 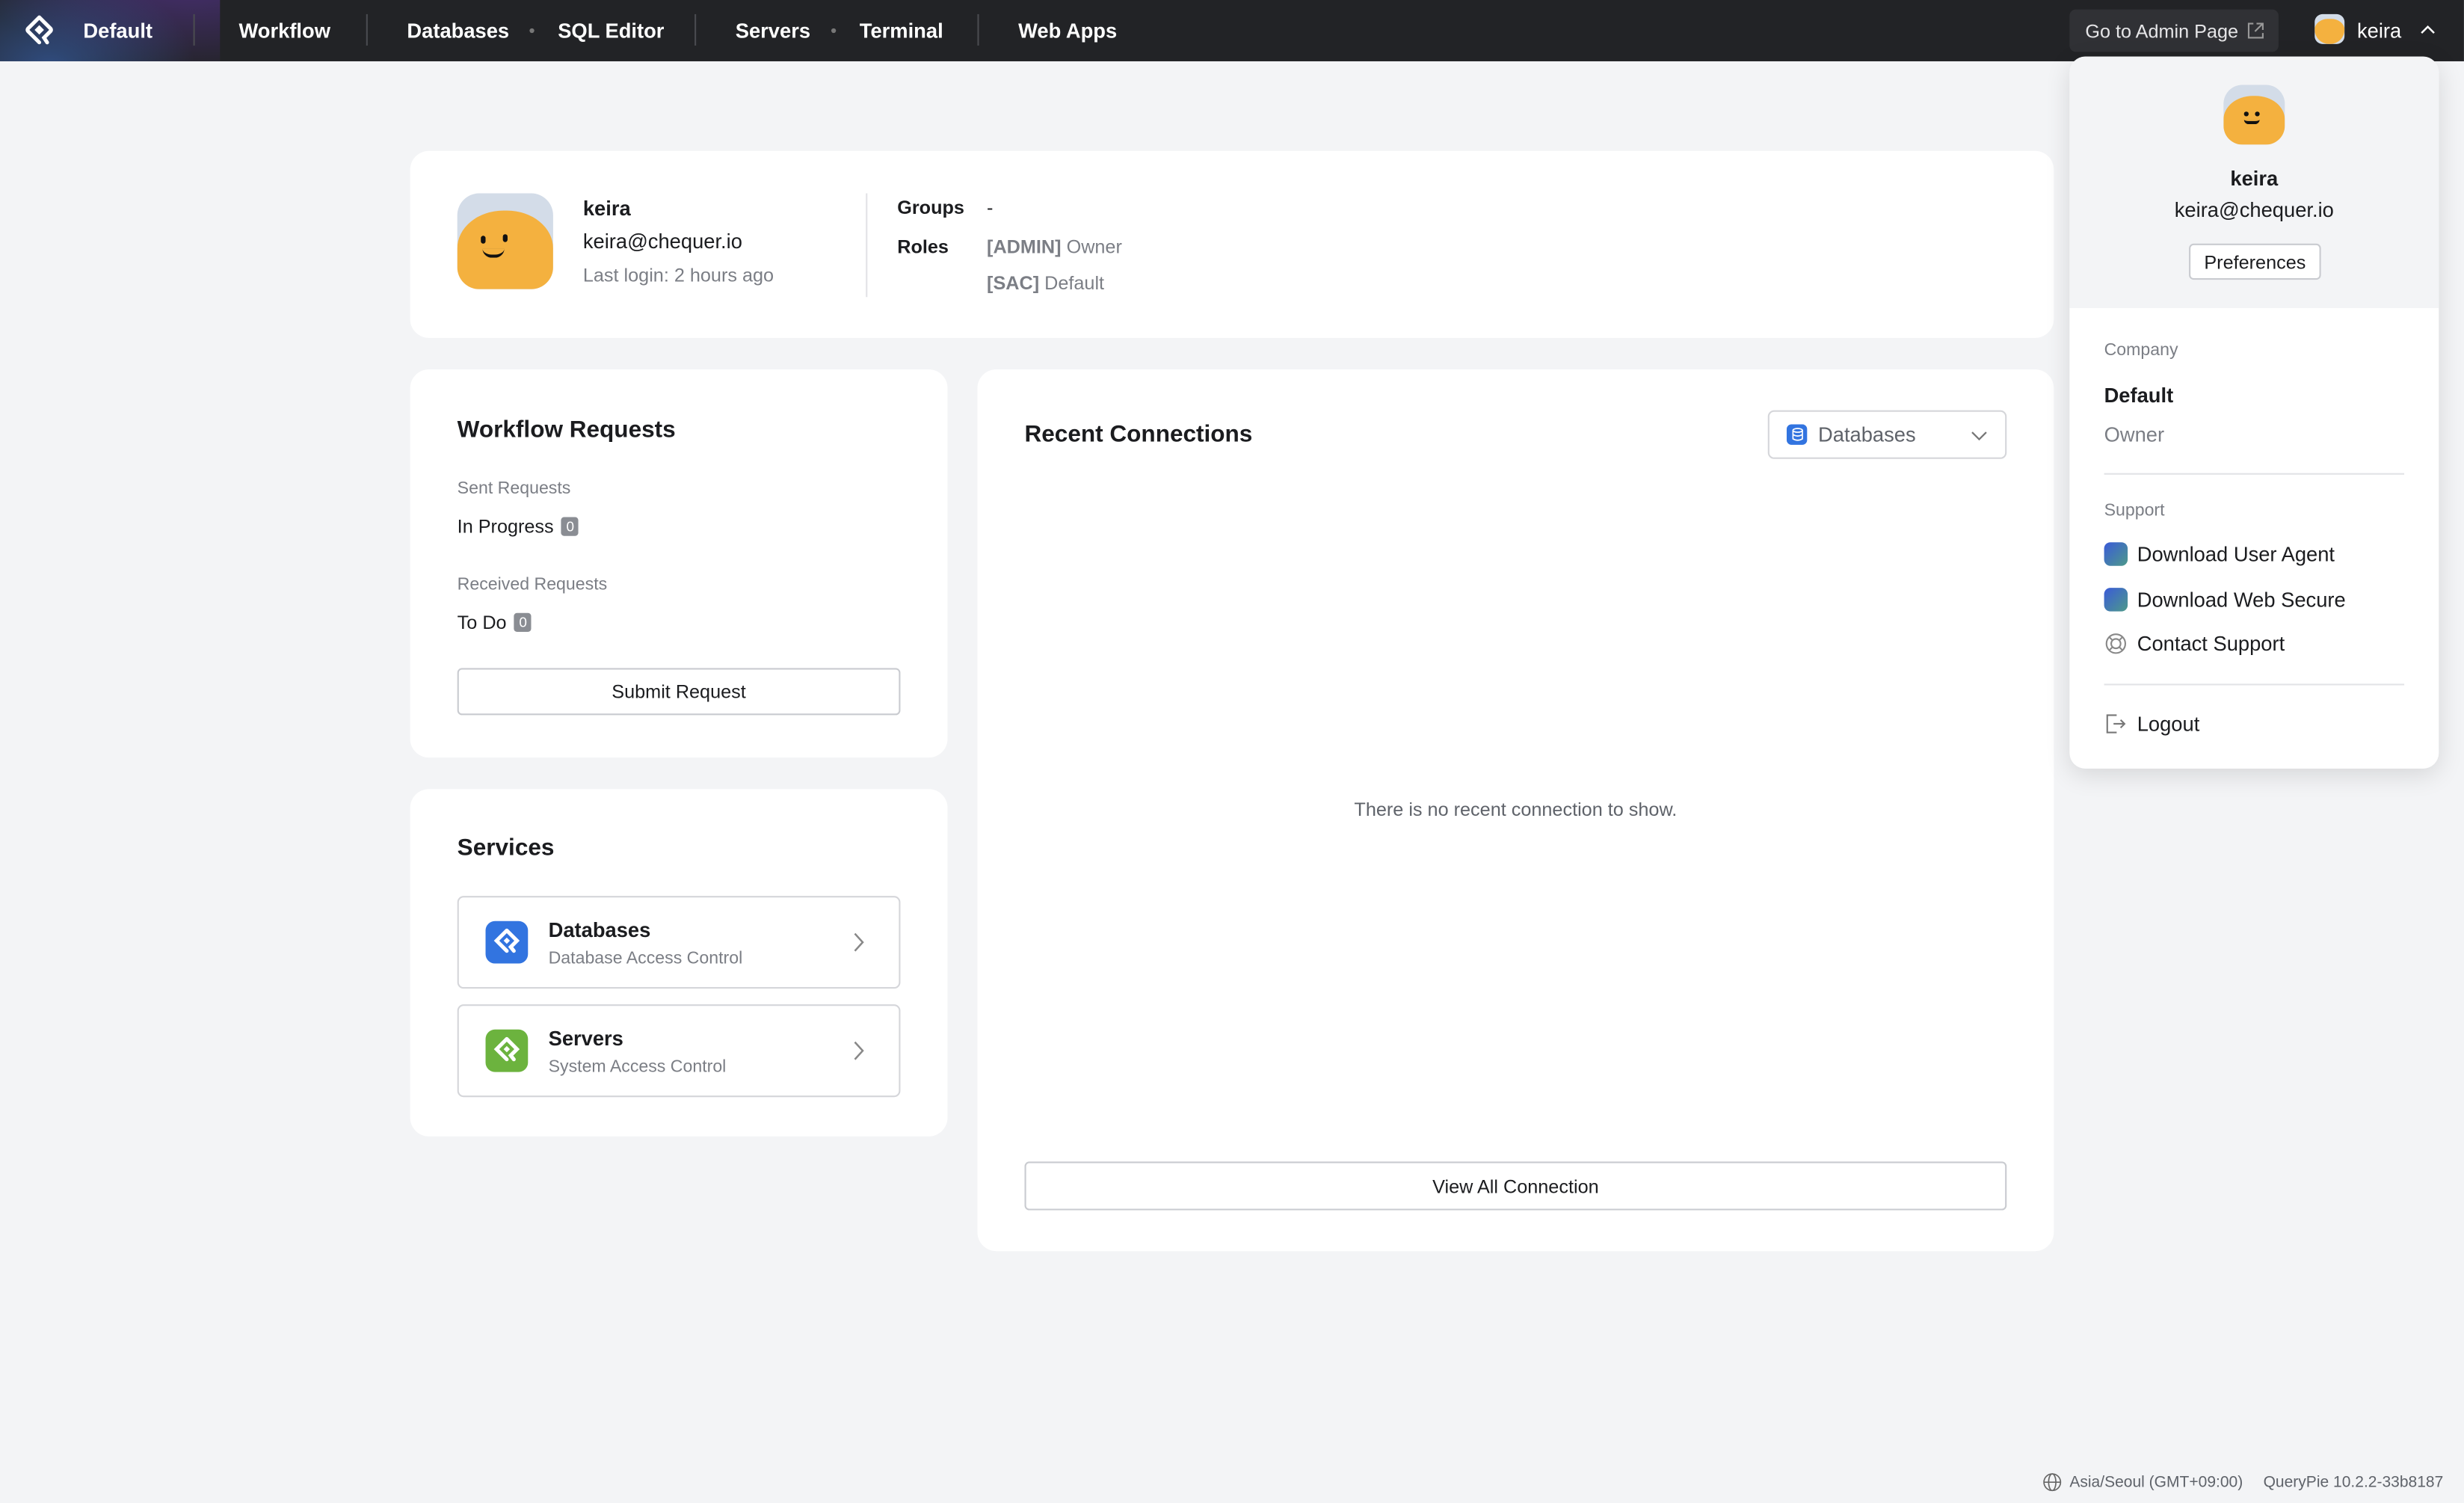 What do you see at coordinates (2162, 30) in the screenshot?
I see `admin-button-label: Go to Admin Page` at bounding box center [2162, 30].